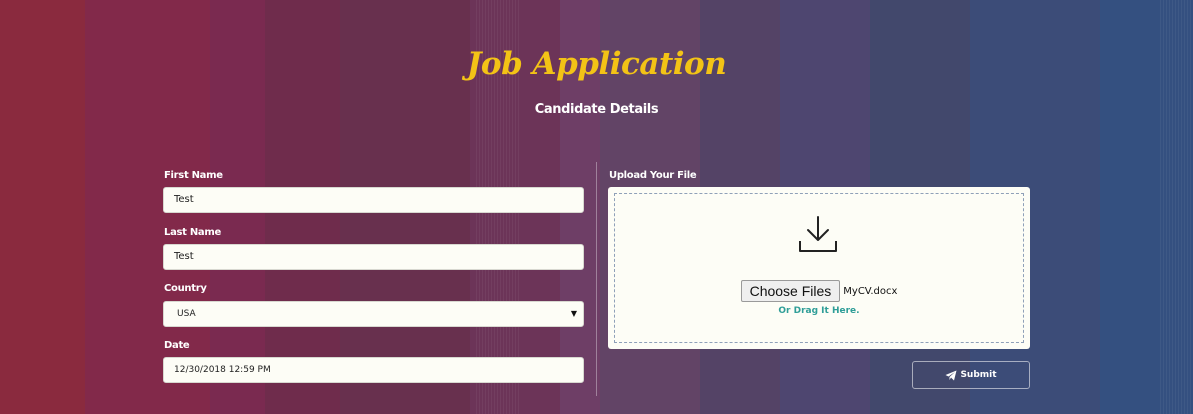 The width and height of the screenshot is (1193, 414). Describe the element at coordinates (373, 200) in the screenshot. I see `first-name-input: Test` at that location.